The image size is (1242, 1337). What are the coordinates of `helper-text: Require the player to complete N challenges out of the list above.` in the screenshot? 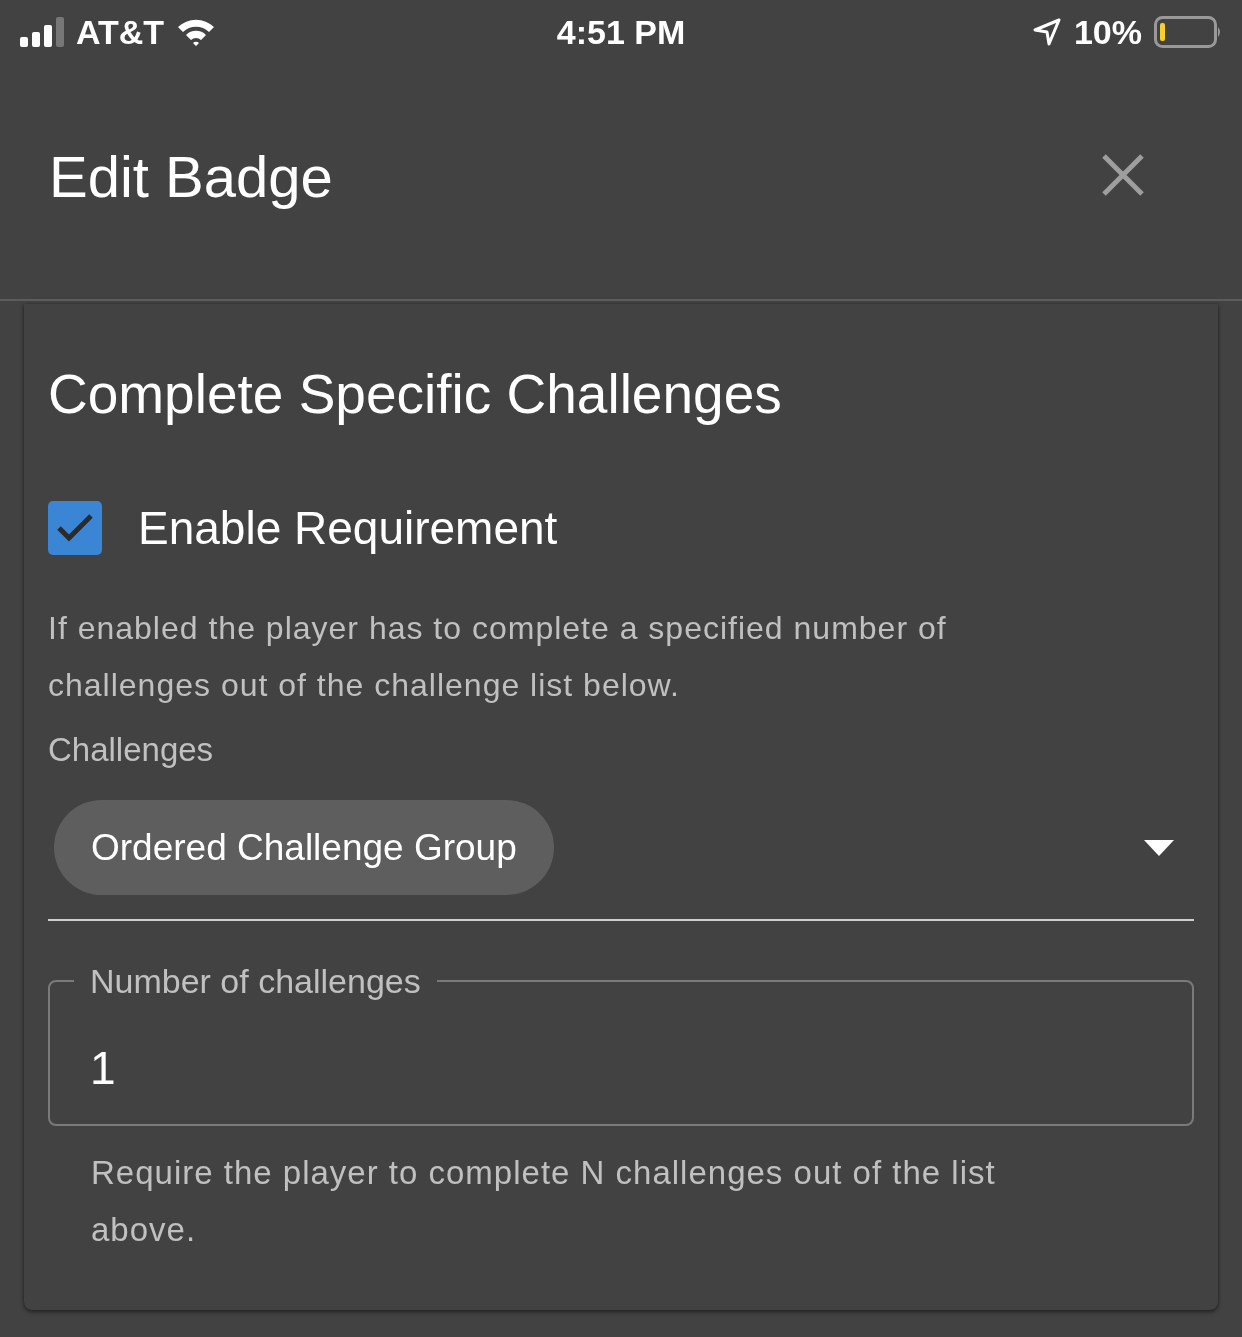 It's located at (544, 1201).